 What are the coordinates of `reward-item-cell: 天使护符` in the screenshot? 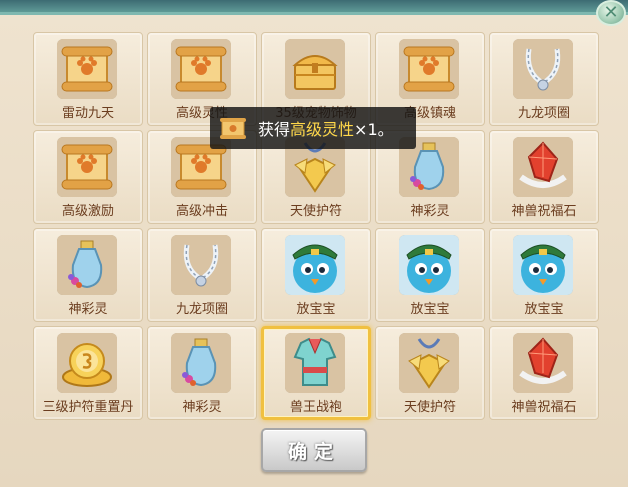 It's located at (430, 373).